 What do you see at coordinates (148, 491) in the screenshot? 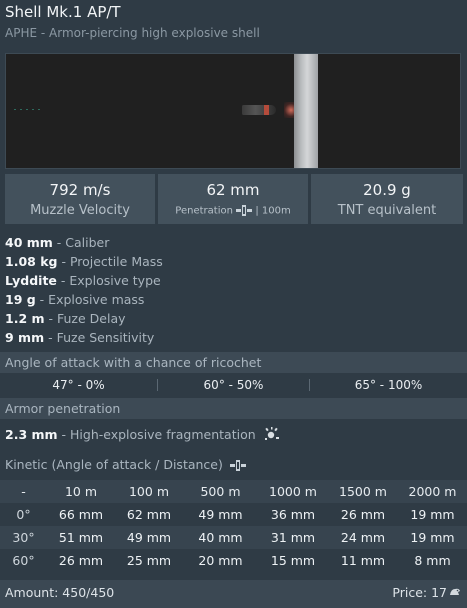
I see `distance-header: 100 m` at bounding box center [148, 491].